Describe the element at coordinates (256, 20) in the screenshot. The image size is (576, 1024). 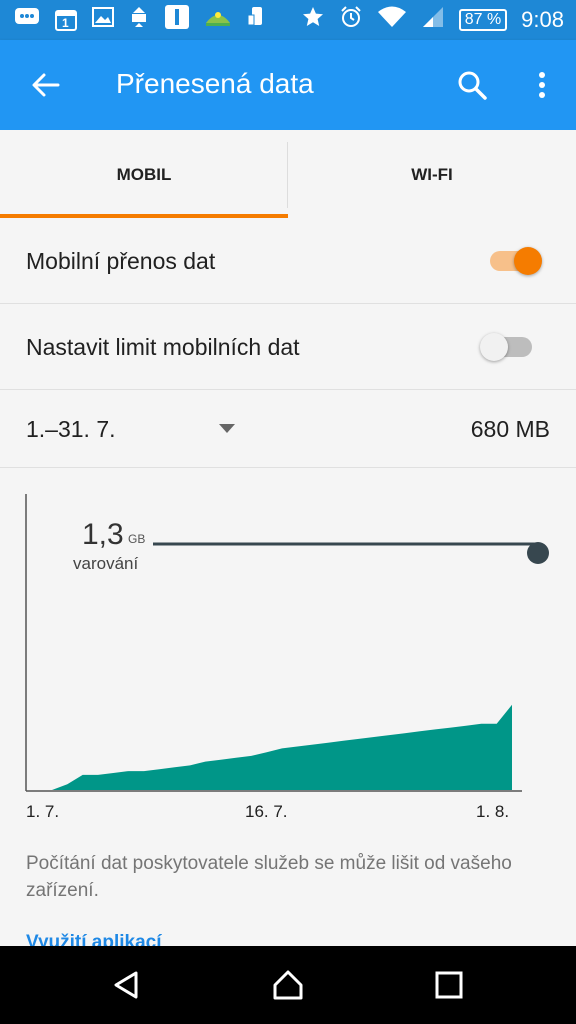
I see `phone-icon` at that location.